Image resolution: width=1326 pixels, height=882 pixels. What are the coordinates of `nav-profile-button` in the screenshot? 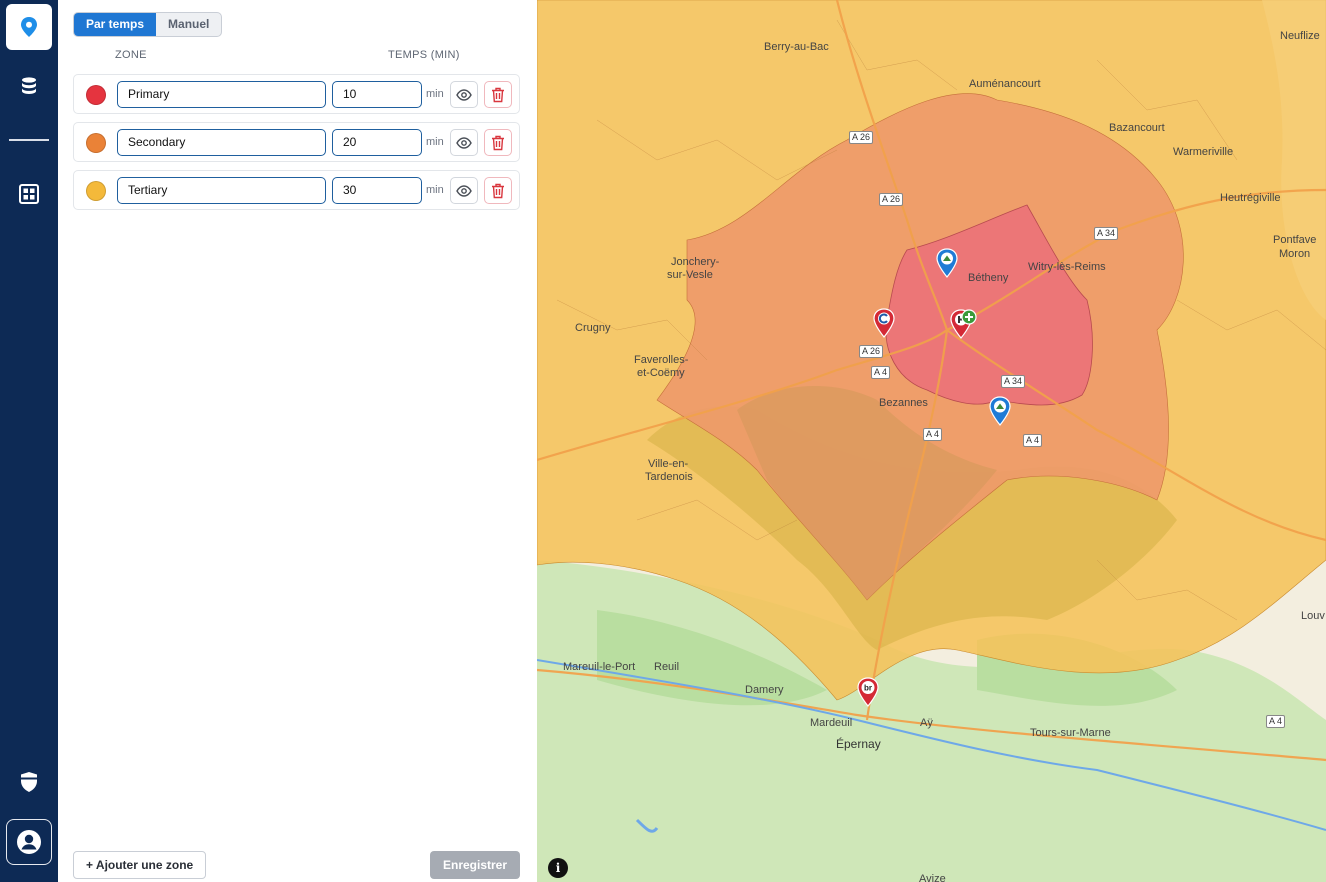 It's located at (29, 842).